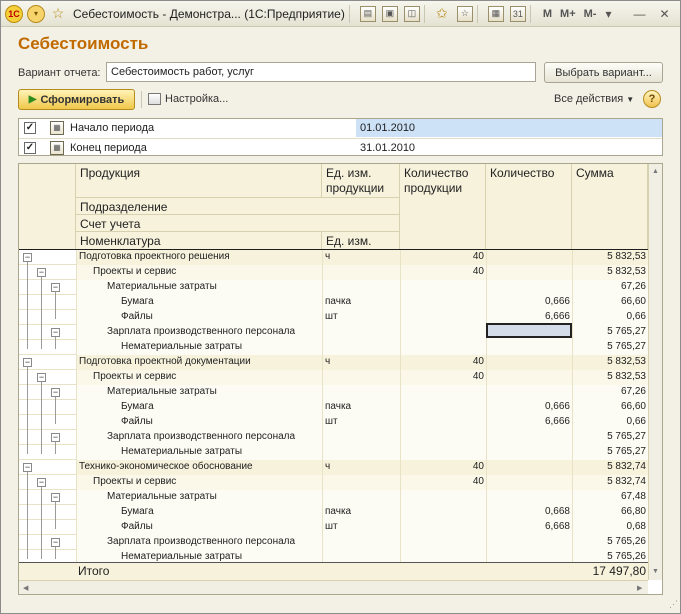  What do you see at coordinates (321, 72) in the screenshot?
I see `variant-field: Себестоимость работ, услуг` at bounding box center [321, 72].